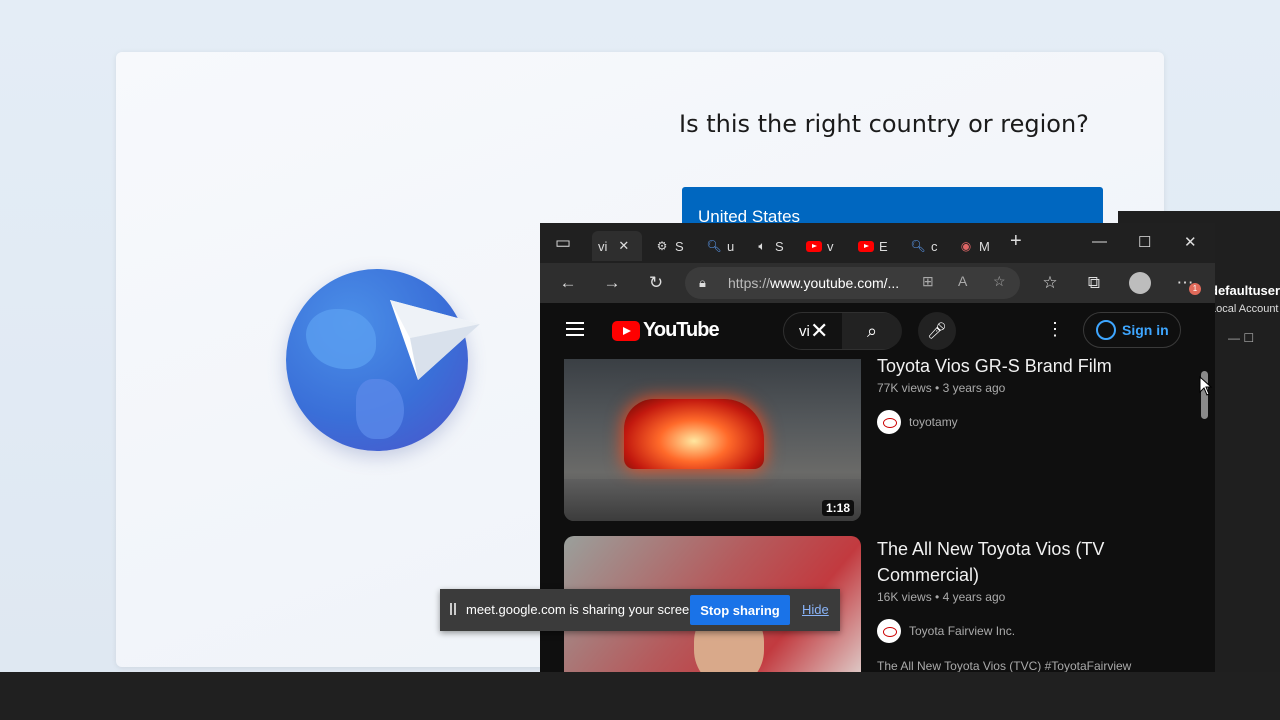  Describe the element at coordinates (1106, 330) in the screenshot. I see `account-icon` at that location.